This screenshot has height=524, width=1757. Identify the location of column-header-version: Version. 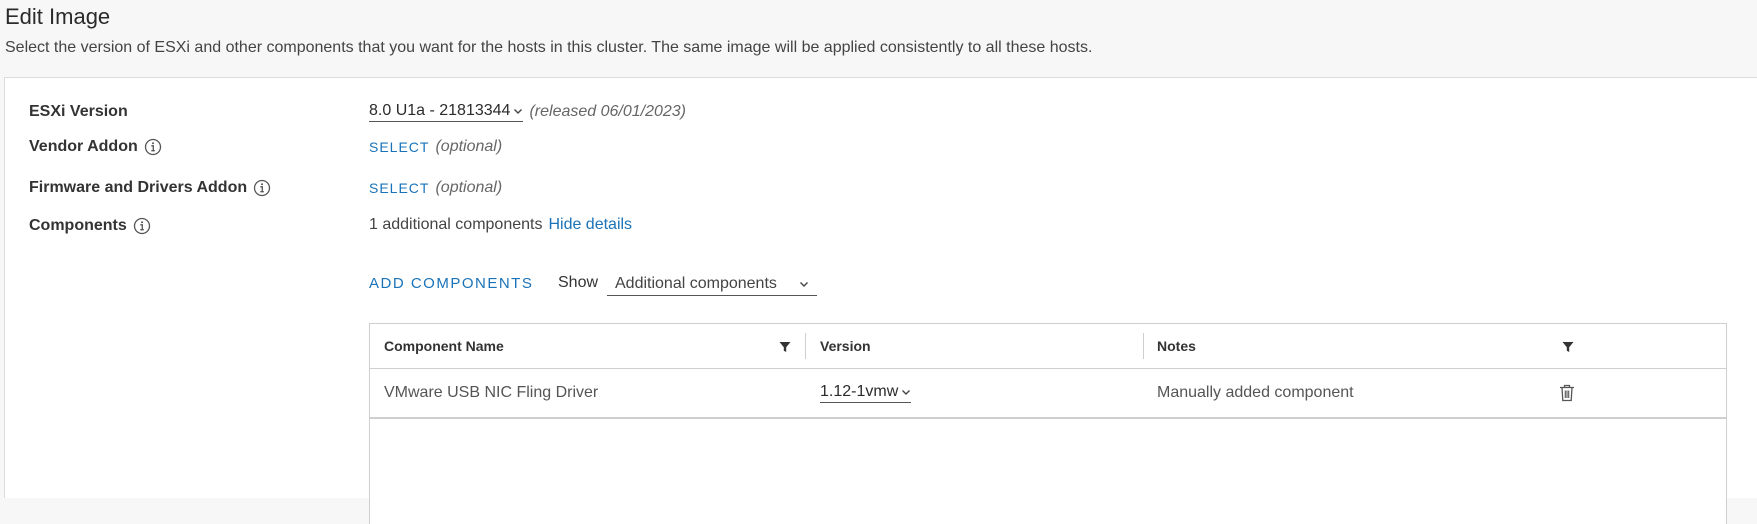
(845, 346).